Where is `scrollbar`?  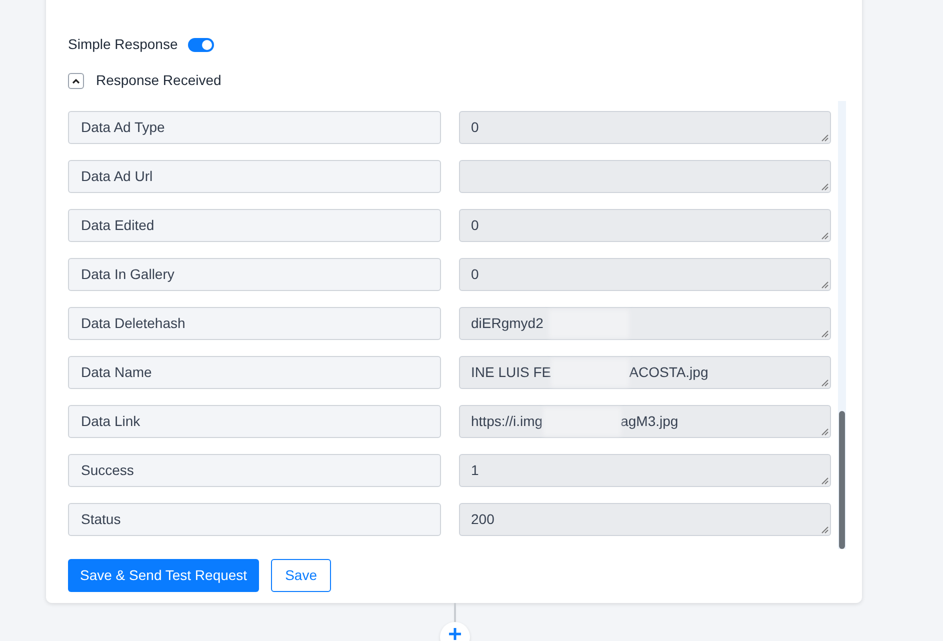 scrollbar is located at coordinates (842, 325).